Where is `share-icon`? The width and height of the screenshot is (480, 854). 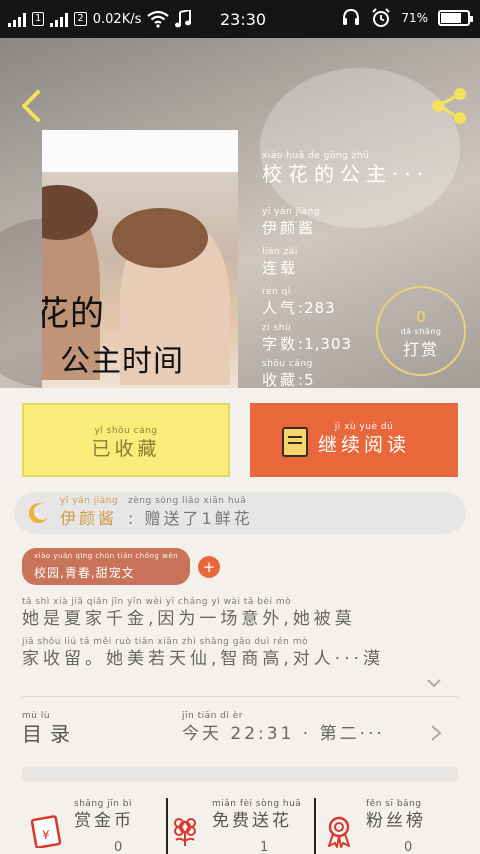 share-icon is located at coordinates (450, 106).